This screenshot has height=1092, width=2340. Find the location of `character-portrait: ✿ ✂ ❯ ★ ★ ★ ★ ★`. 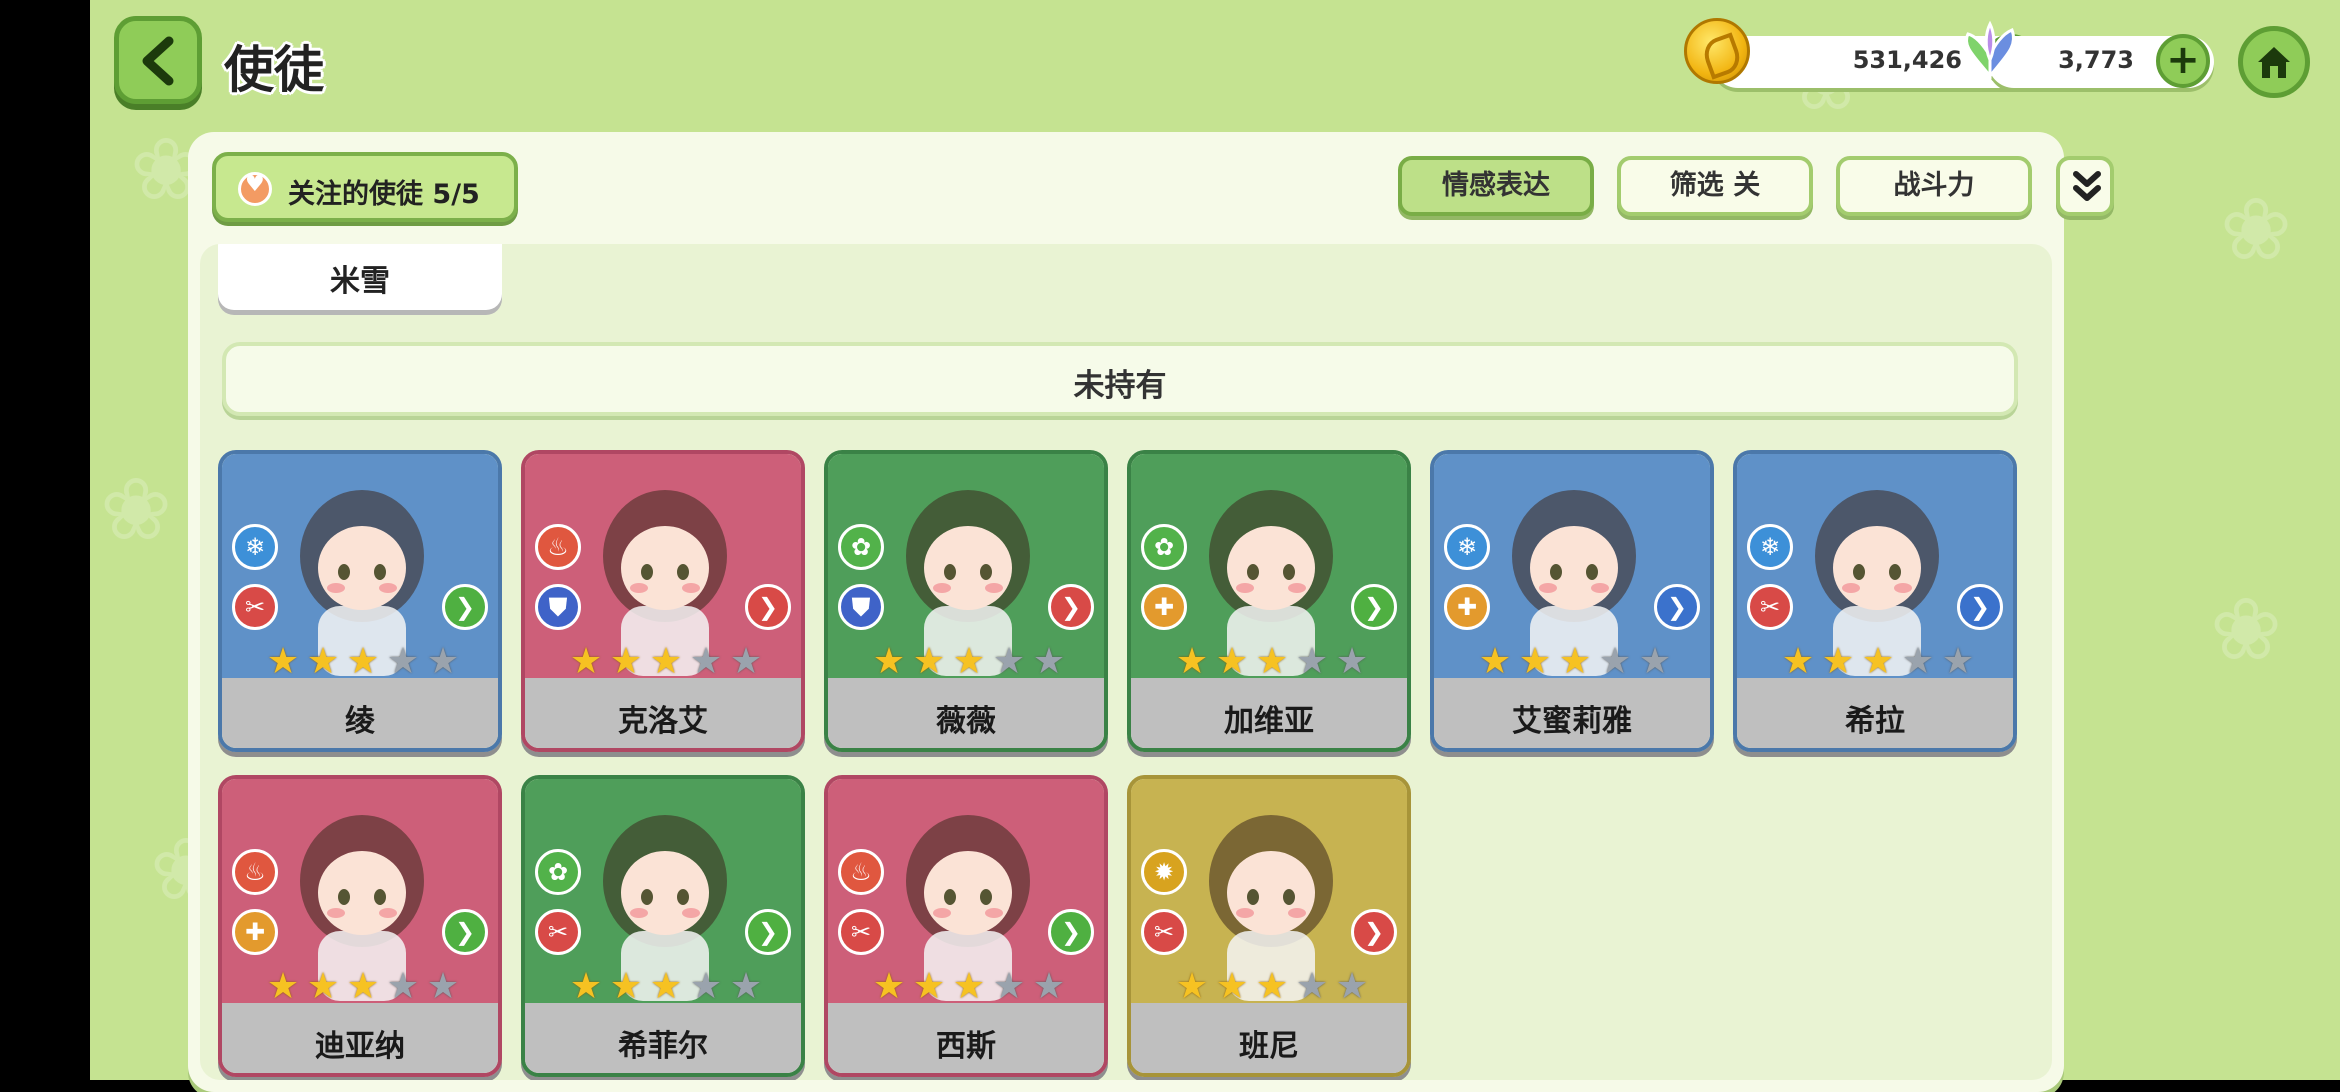

character-portrait: ✿ ✂ ❯ ★ ★ ★ ★ ★ is located at coordinates (663, 892).